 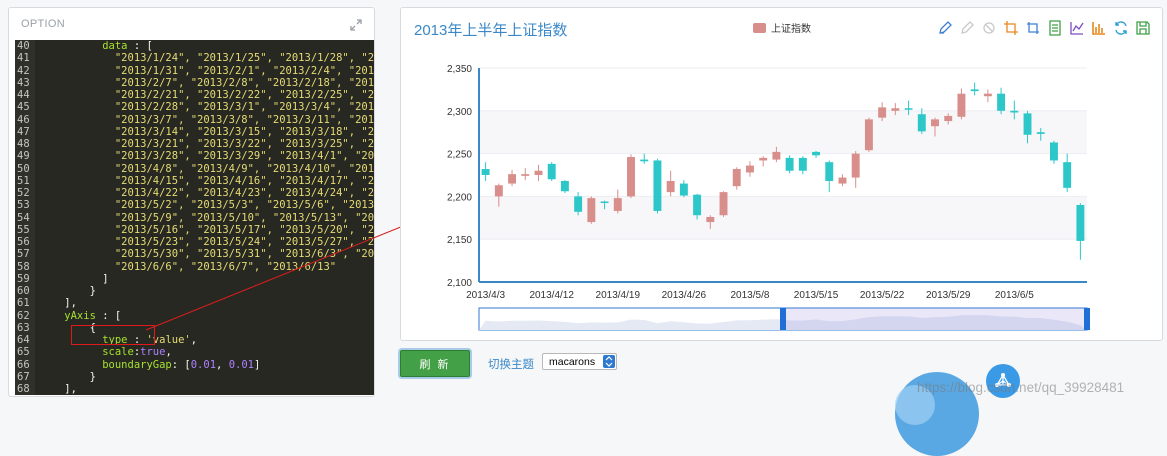 I want to click on y-tick-label: 2,100, so click(x=459, y=283).